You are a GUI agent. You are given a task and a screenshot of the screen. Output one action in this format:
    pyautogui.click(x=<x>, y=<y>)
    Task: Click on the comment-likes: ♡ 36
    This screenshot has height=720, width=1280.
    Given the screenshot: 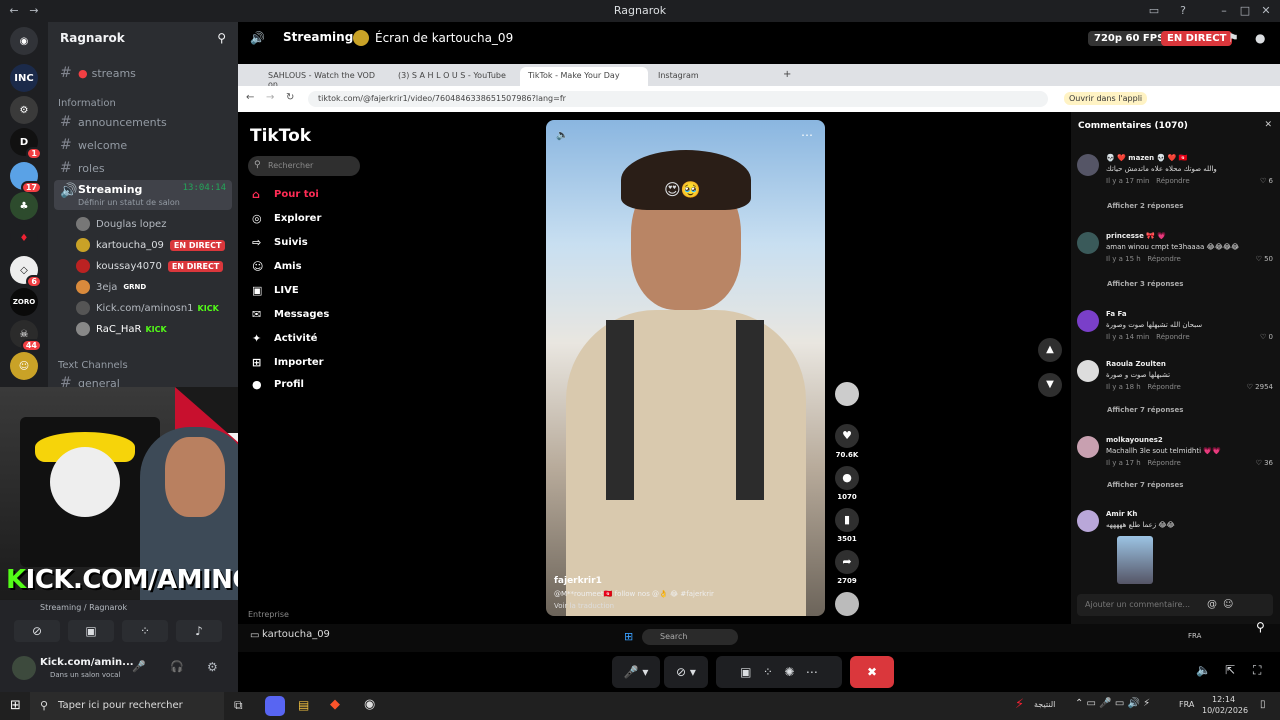 What is the action you would take?
    pyautogui.click(x=1264, y=463)
    